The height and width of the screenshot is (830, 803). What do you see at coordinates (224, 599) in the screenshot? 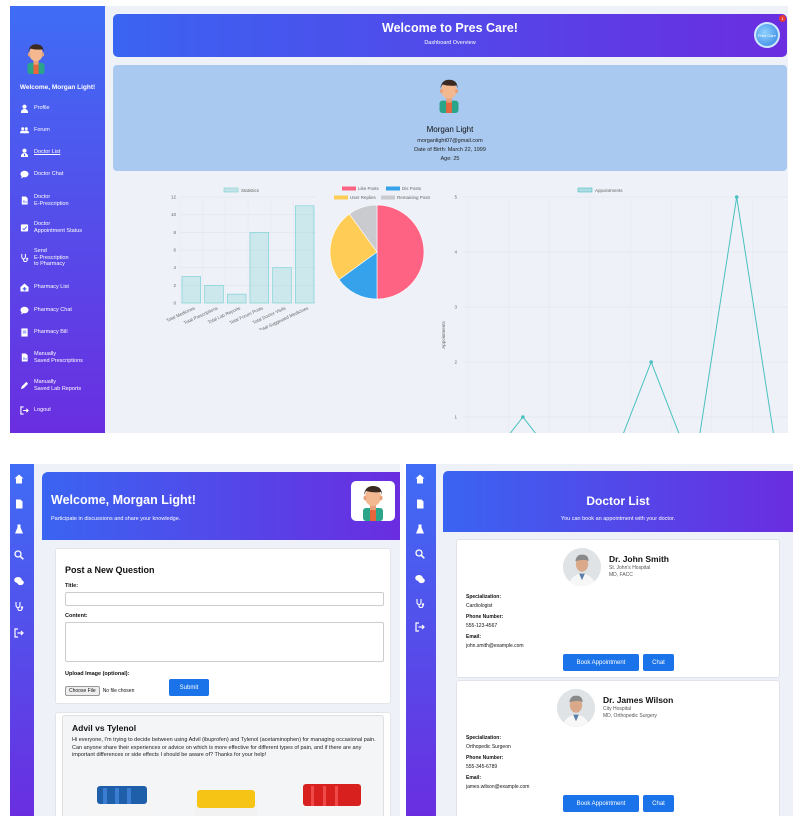
I see `title-input` at bounding box center [224, 599].